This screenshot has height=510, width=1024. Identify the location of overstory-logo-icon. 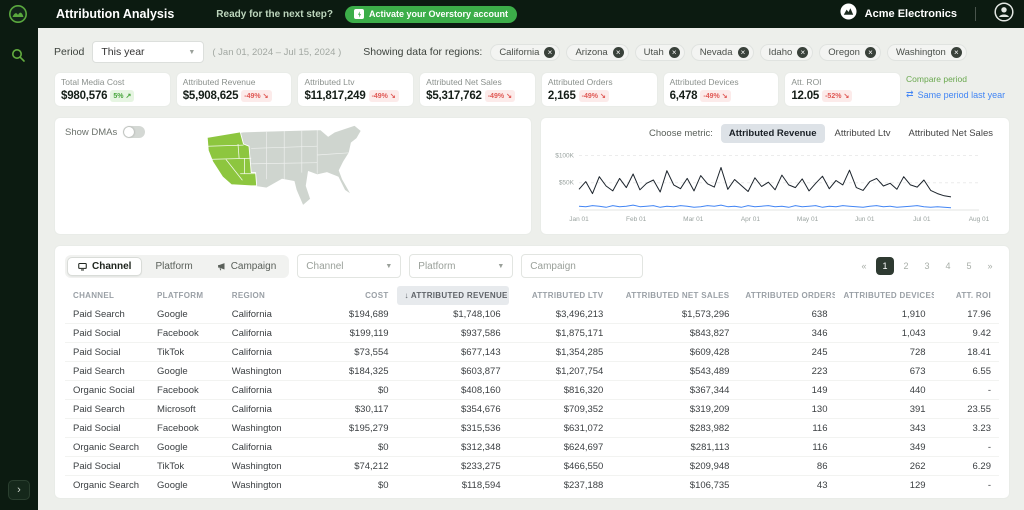
(18, 16).